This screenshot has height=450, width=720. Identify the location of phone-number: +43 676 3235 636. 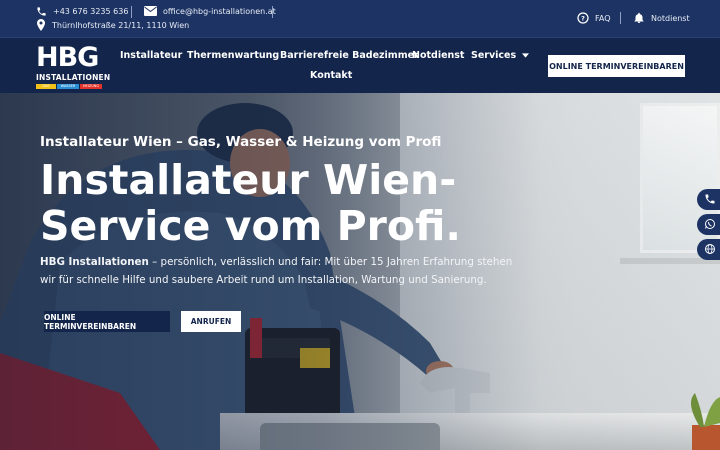
(90, 11).